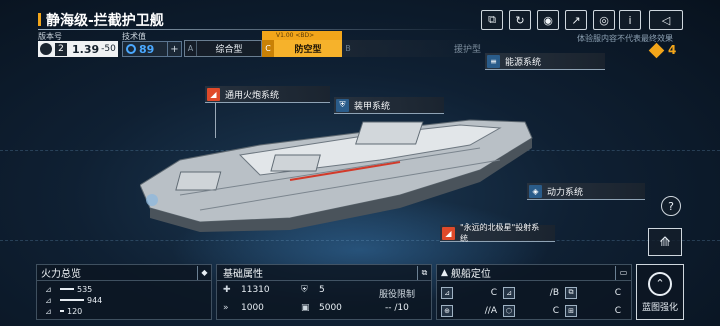 This screenshot has height=326, width=720. I want to click on role-icon: ⊿, so click(447, 292).